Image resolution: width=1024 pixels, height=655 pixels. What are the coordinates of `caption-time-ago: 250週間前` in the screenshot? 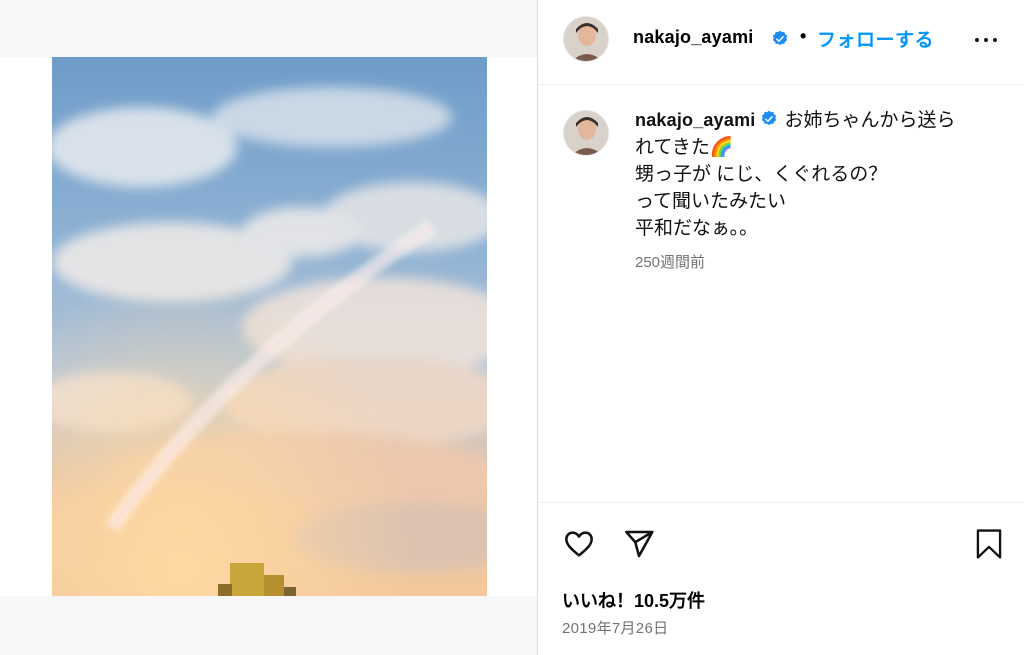 It's located at (670, 261).